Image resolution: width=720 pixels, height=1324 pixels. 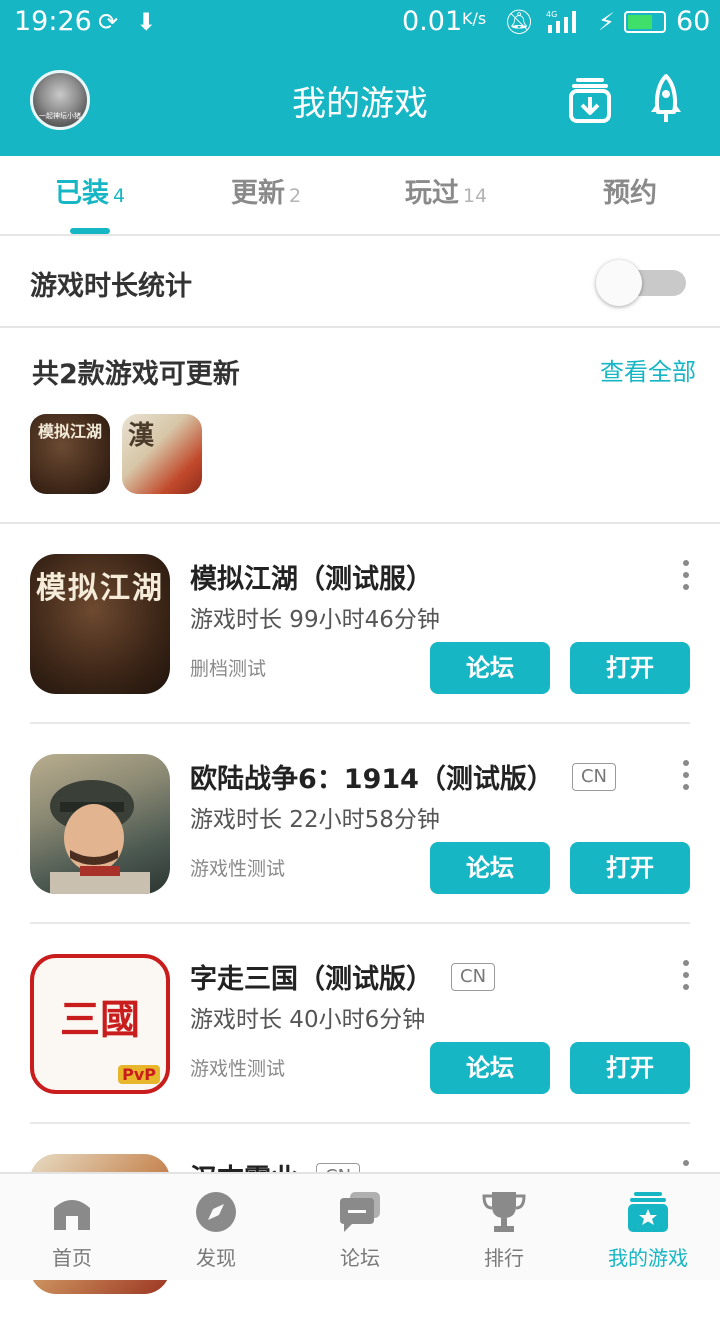 I want to click on updates-section: 共2款游戏可更新 查看全部 模拟江湖 漢, so click(x=360, y=426).